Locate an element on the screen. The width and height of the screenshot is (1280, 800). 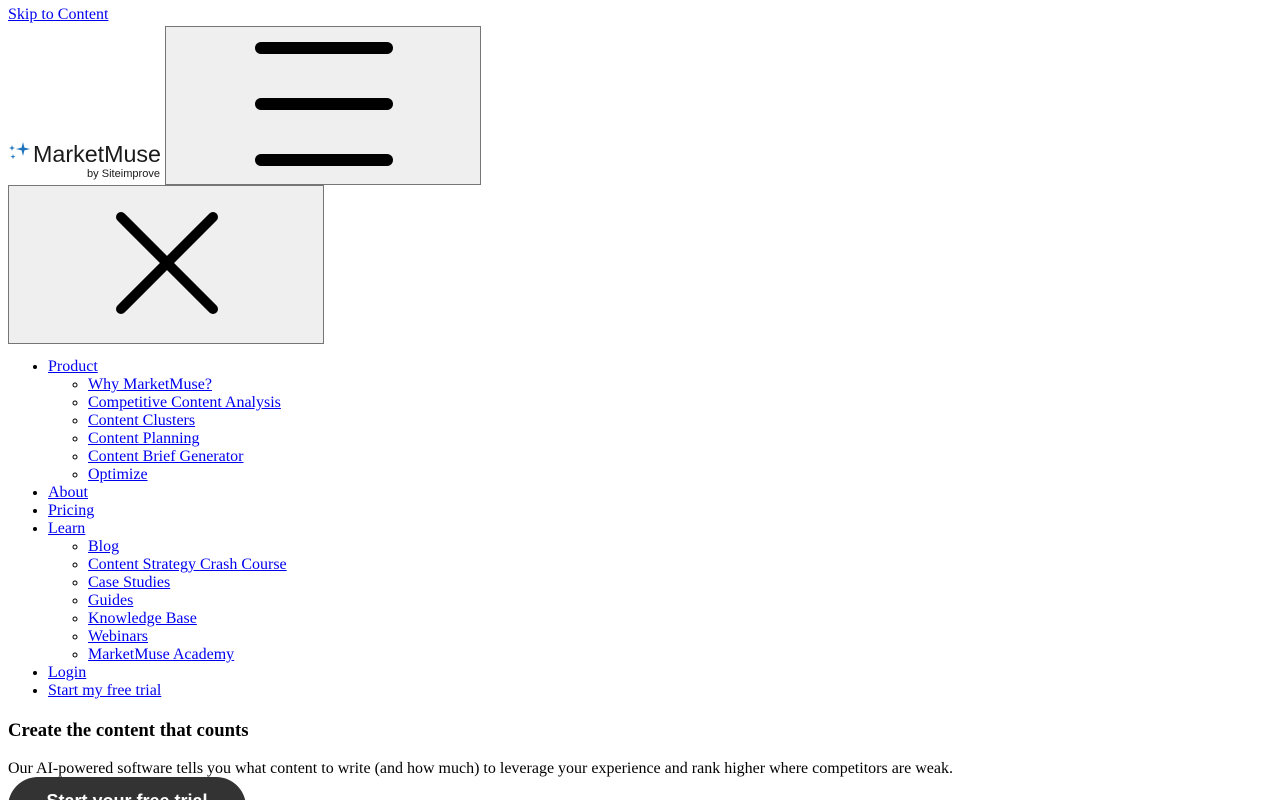
menu-toggle-button is located at coordinates (323, 105).